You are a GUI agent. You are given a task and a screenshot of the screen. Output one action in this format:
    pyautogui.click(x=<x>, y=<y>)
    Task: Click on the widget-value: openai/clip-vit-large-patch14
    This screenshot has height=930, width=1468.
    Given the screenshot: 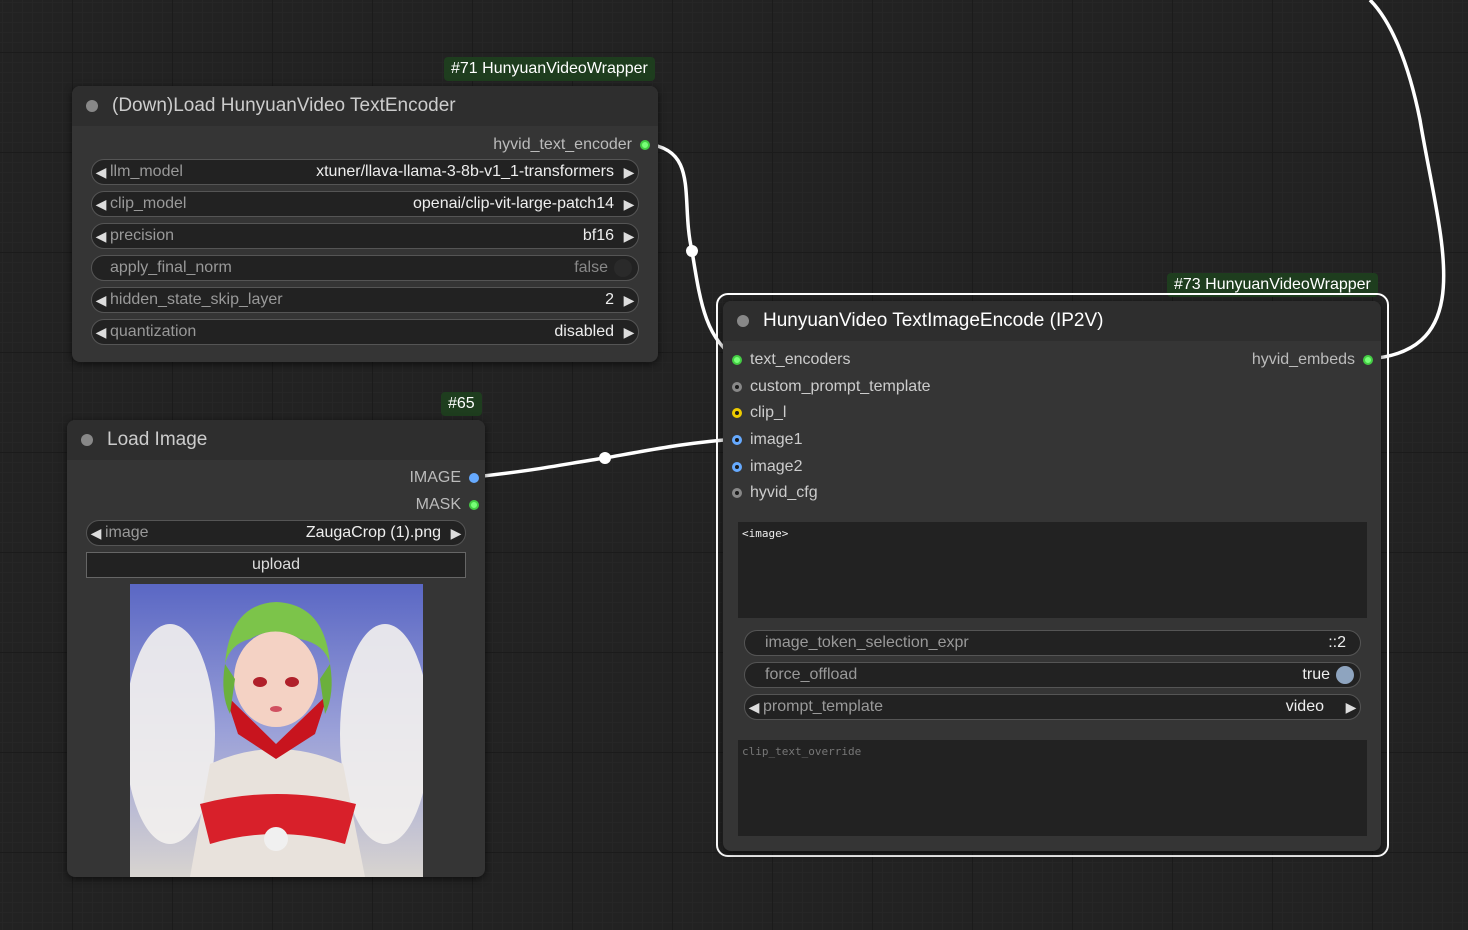 What is the action you would take?
    pyautogui.click(x=513, y=203)
    